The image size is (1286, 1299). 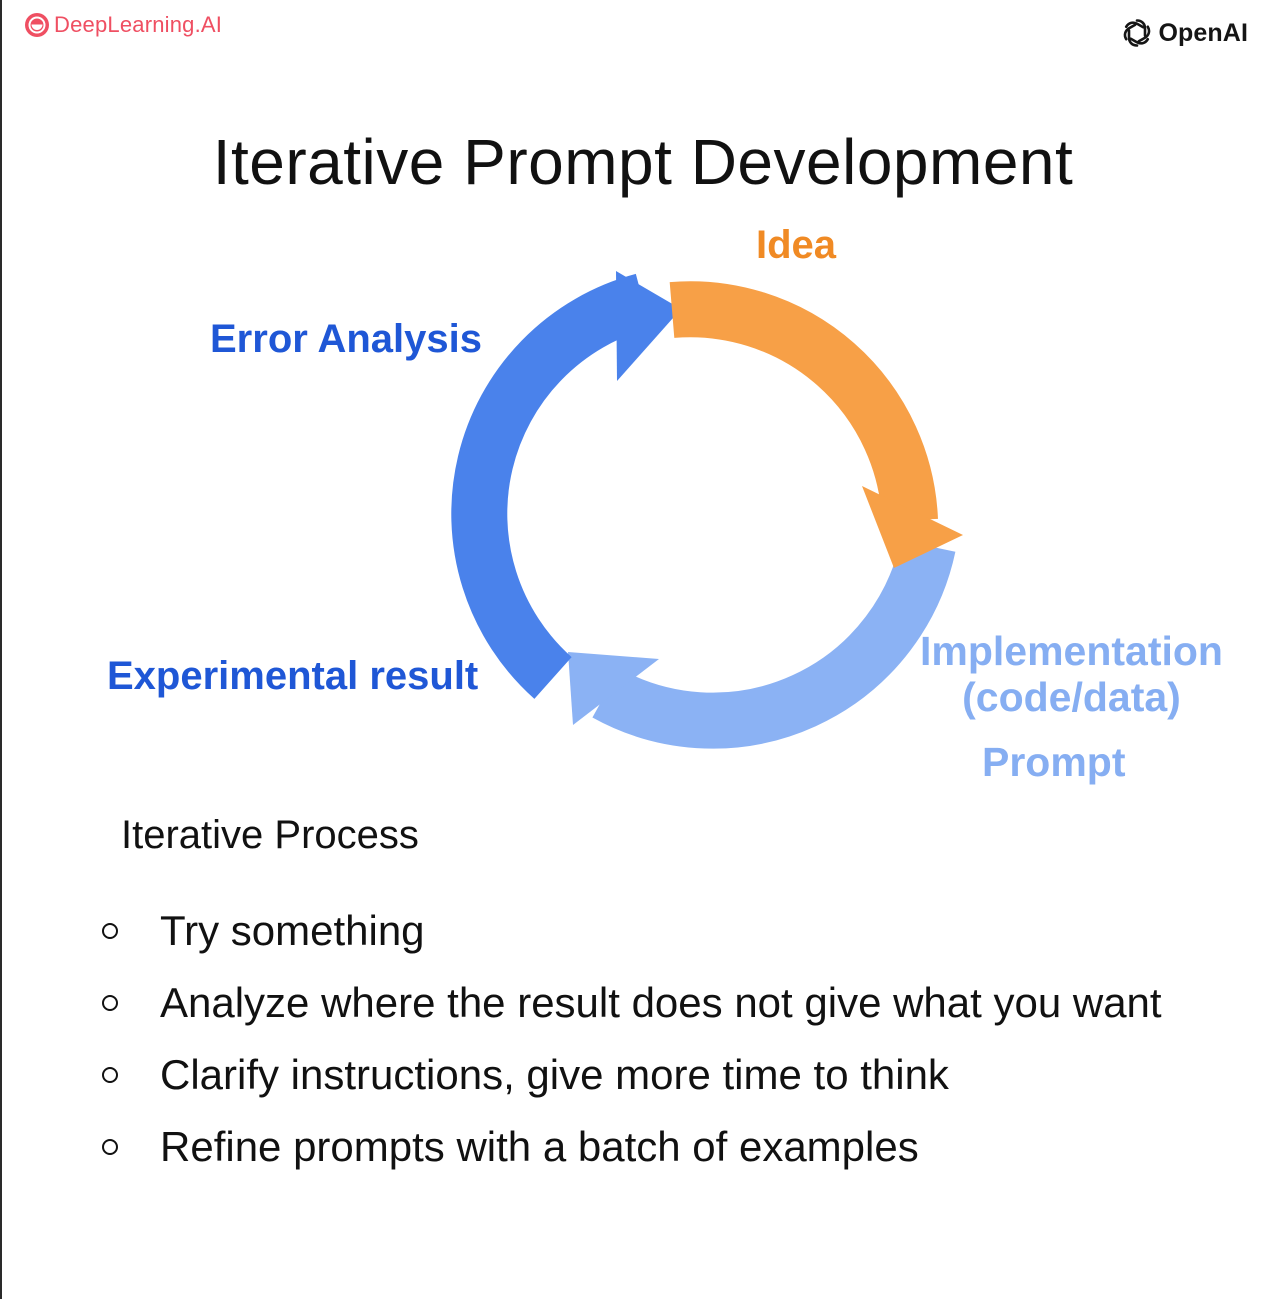 What do you see at coordinates (912, 527) in the screenshot?
I see `idea-arrow-head` at bounding box center [912, 527].